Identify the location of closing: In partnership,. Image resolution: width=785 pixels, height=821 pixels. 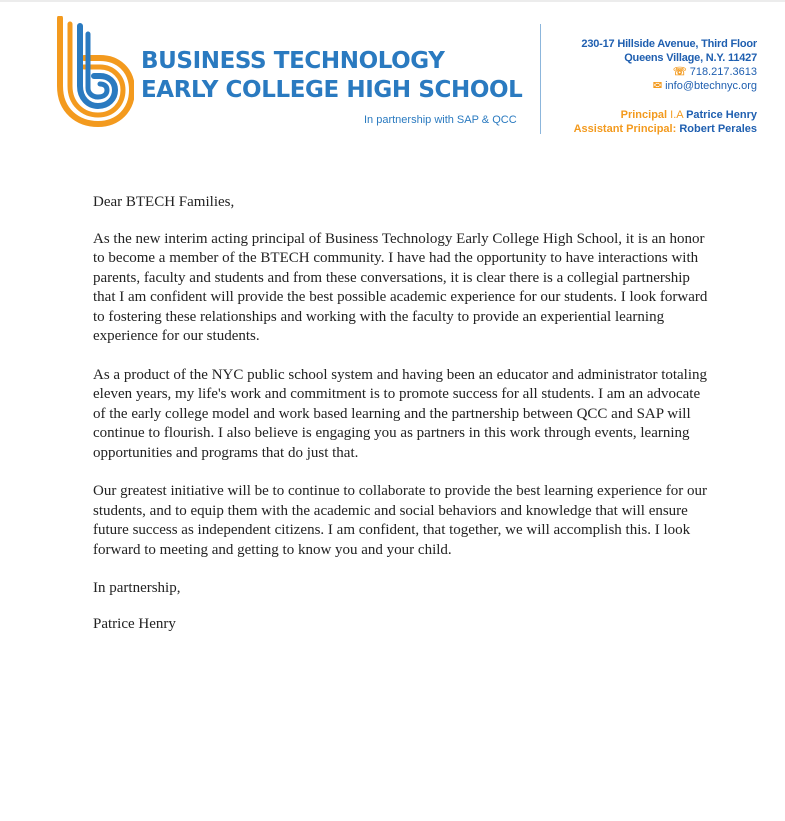
(137, 588).